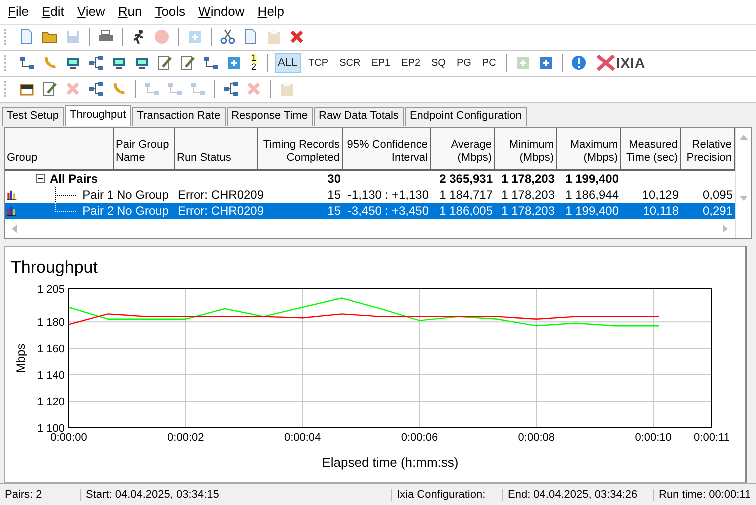 The width and height of the screenshot is (756, 505). What do you see at coordinates (270, 116) in the screenshot?
I see `tab: Response Time` at bounding box center [270, 116].